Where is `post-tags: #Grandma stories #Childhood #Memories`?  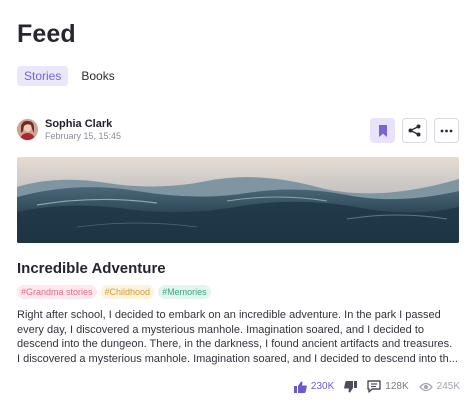 post-tags: #Grandma stories #Childhood #Memories is located at coordinates (114, 292).